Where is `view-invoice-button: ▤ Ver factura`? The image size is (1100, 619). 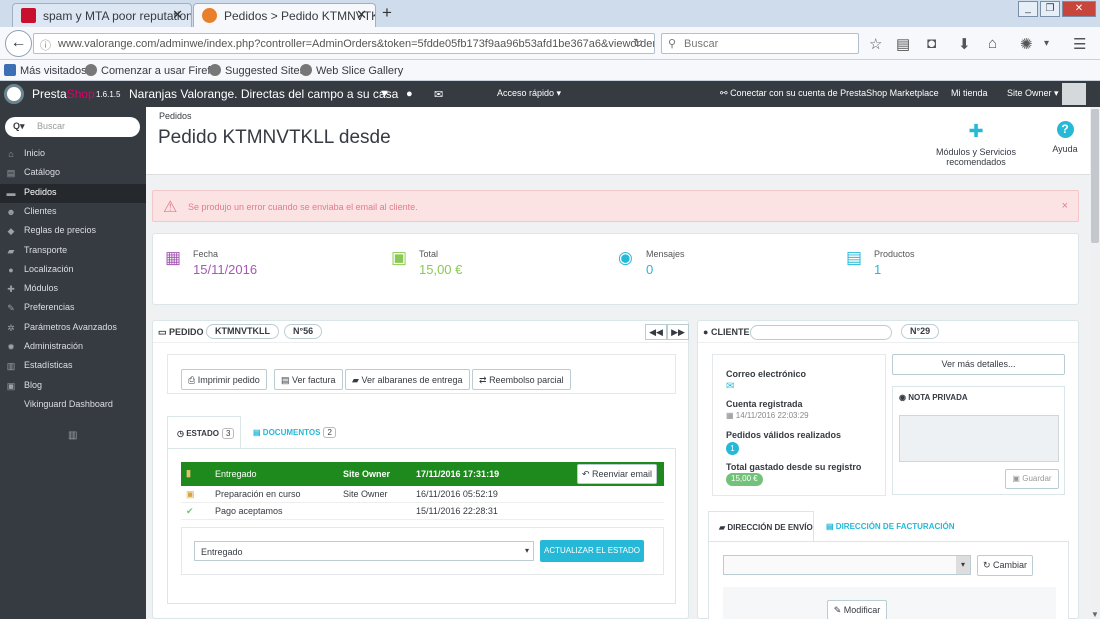 view-invoice-button: ▤ Ver factura is located at coordinates (308, 379).